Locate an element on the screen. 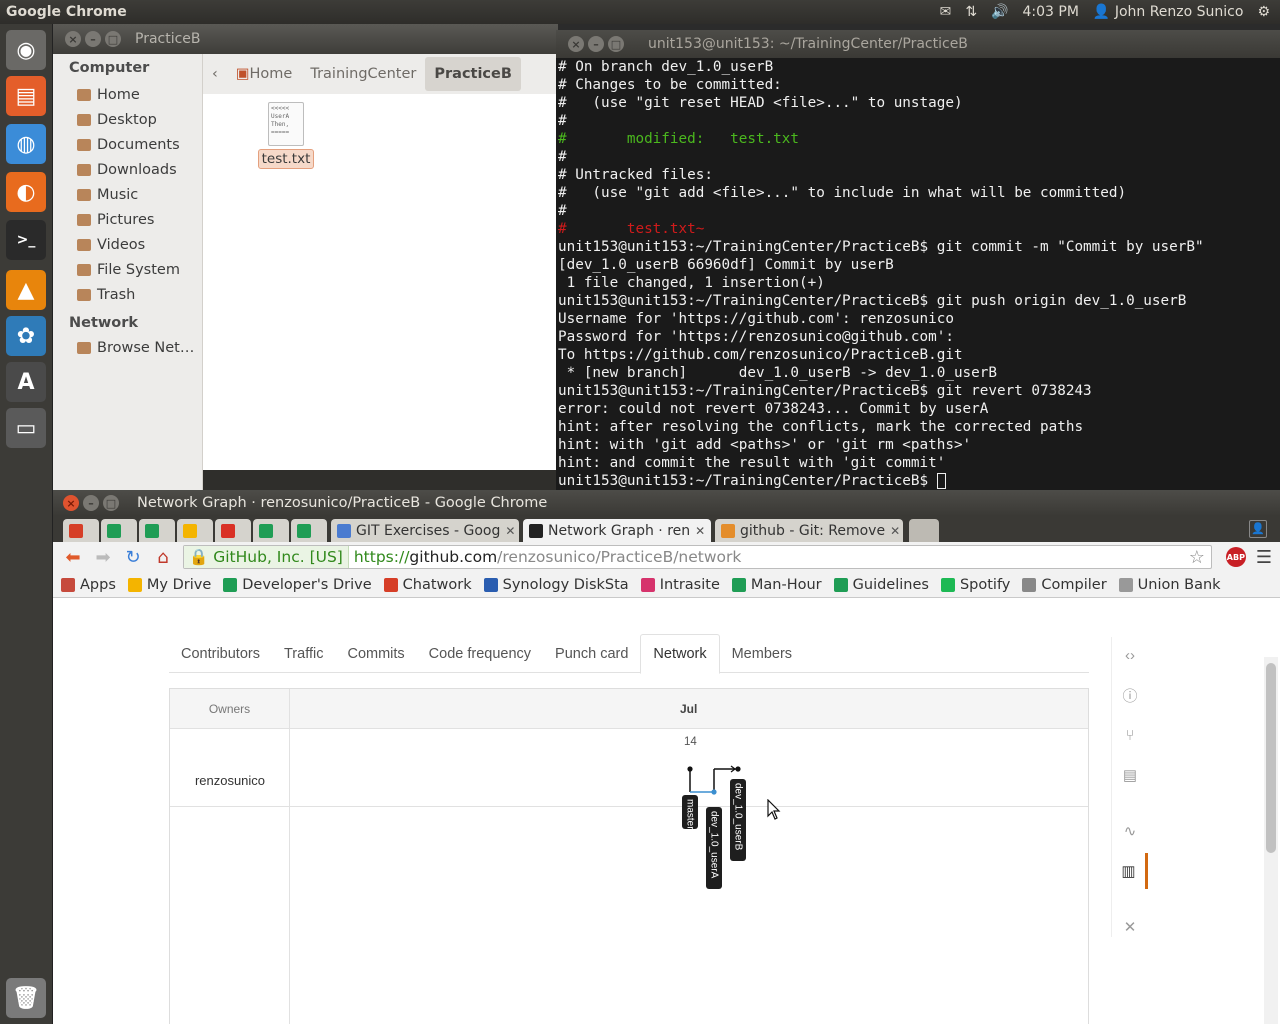  breadcrumb-home: ▣ Home is located at coordinates (264, 74).